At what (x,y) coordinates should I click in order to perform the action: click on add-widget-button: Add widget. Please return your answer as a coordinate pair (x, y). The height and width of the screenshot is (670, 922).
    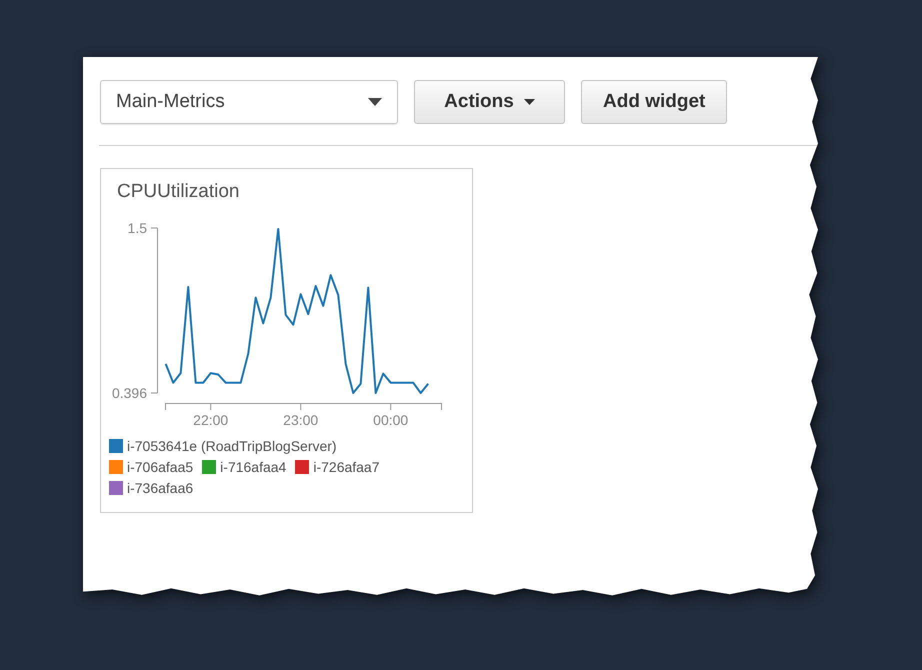
    Looking at the image, I should click on (654, 102).